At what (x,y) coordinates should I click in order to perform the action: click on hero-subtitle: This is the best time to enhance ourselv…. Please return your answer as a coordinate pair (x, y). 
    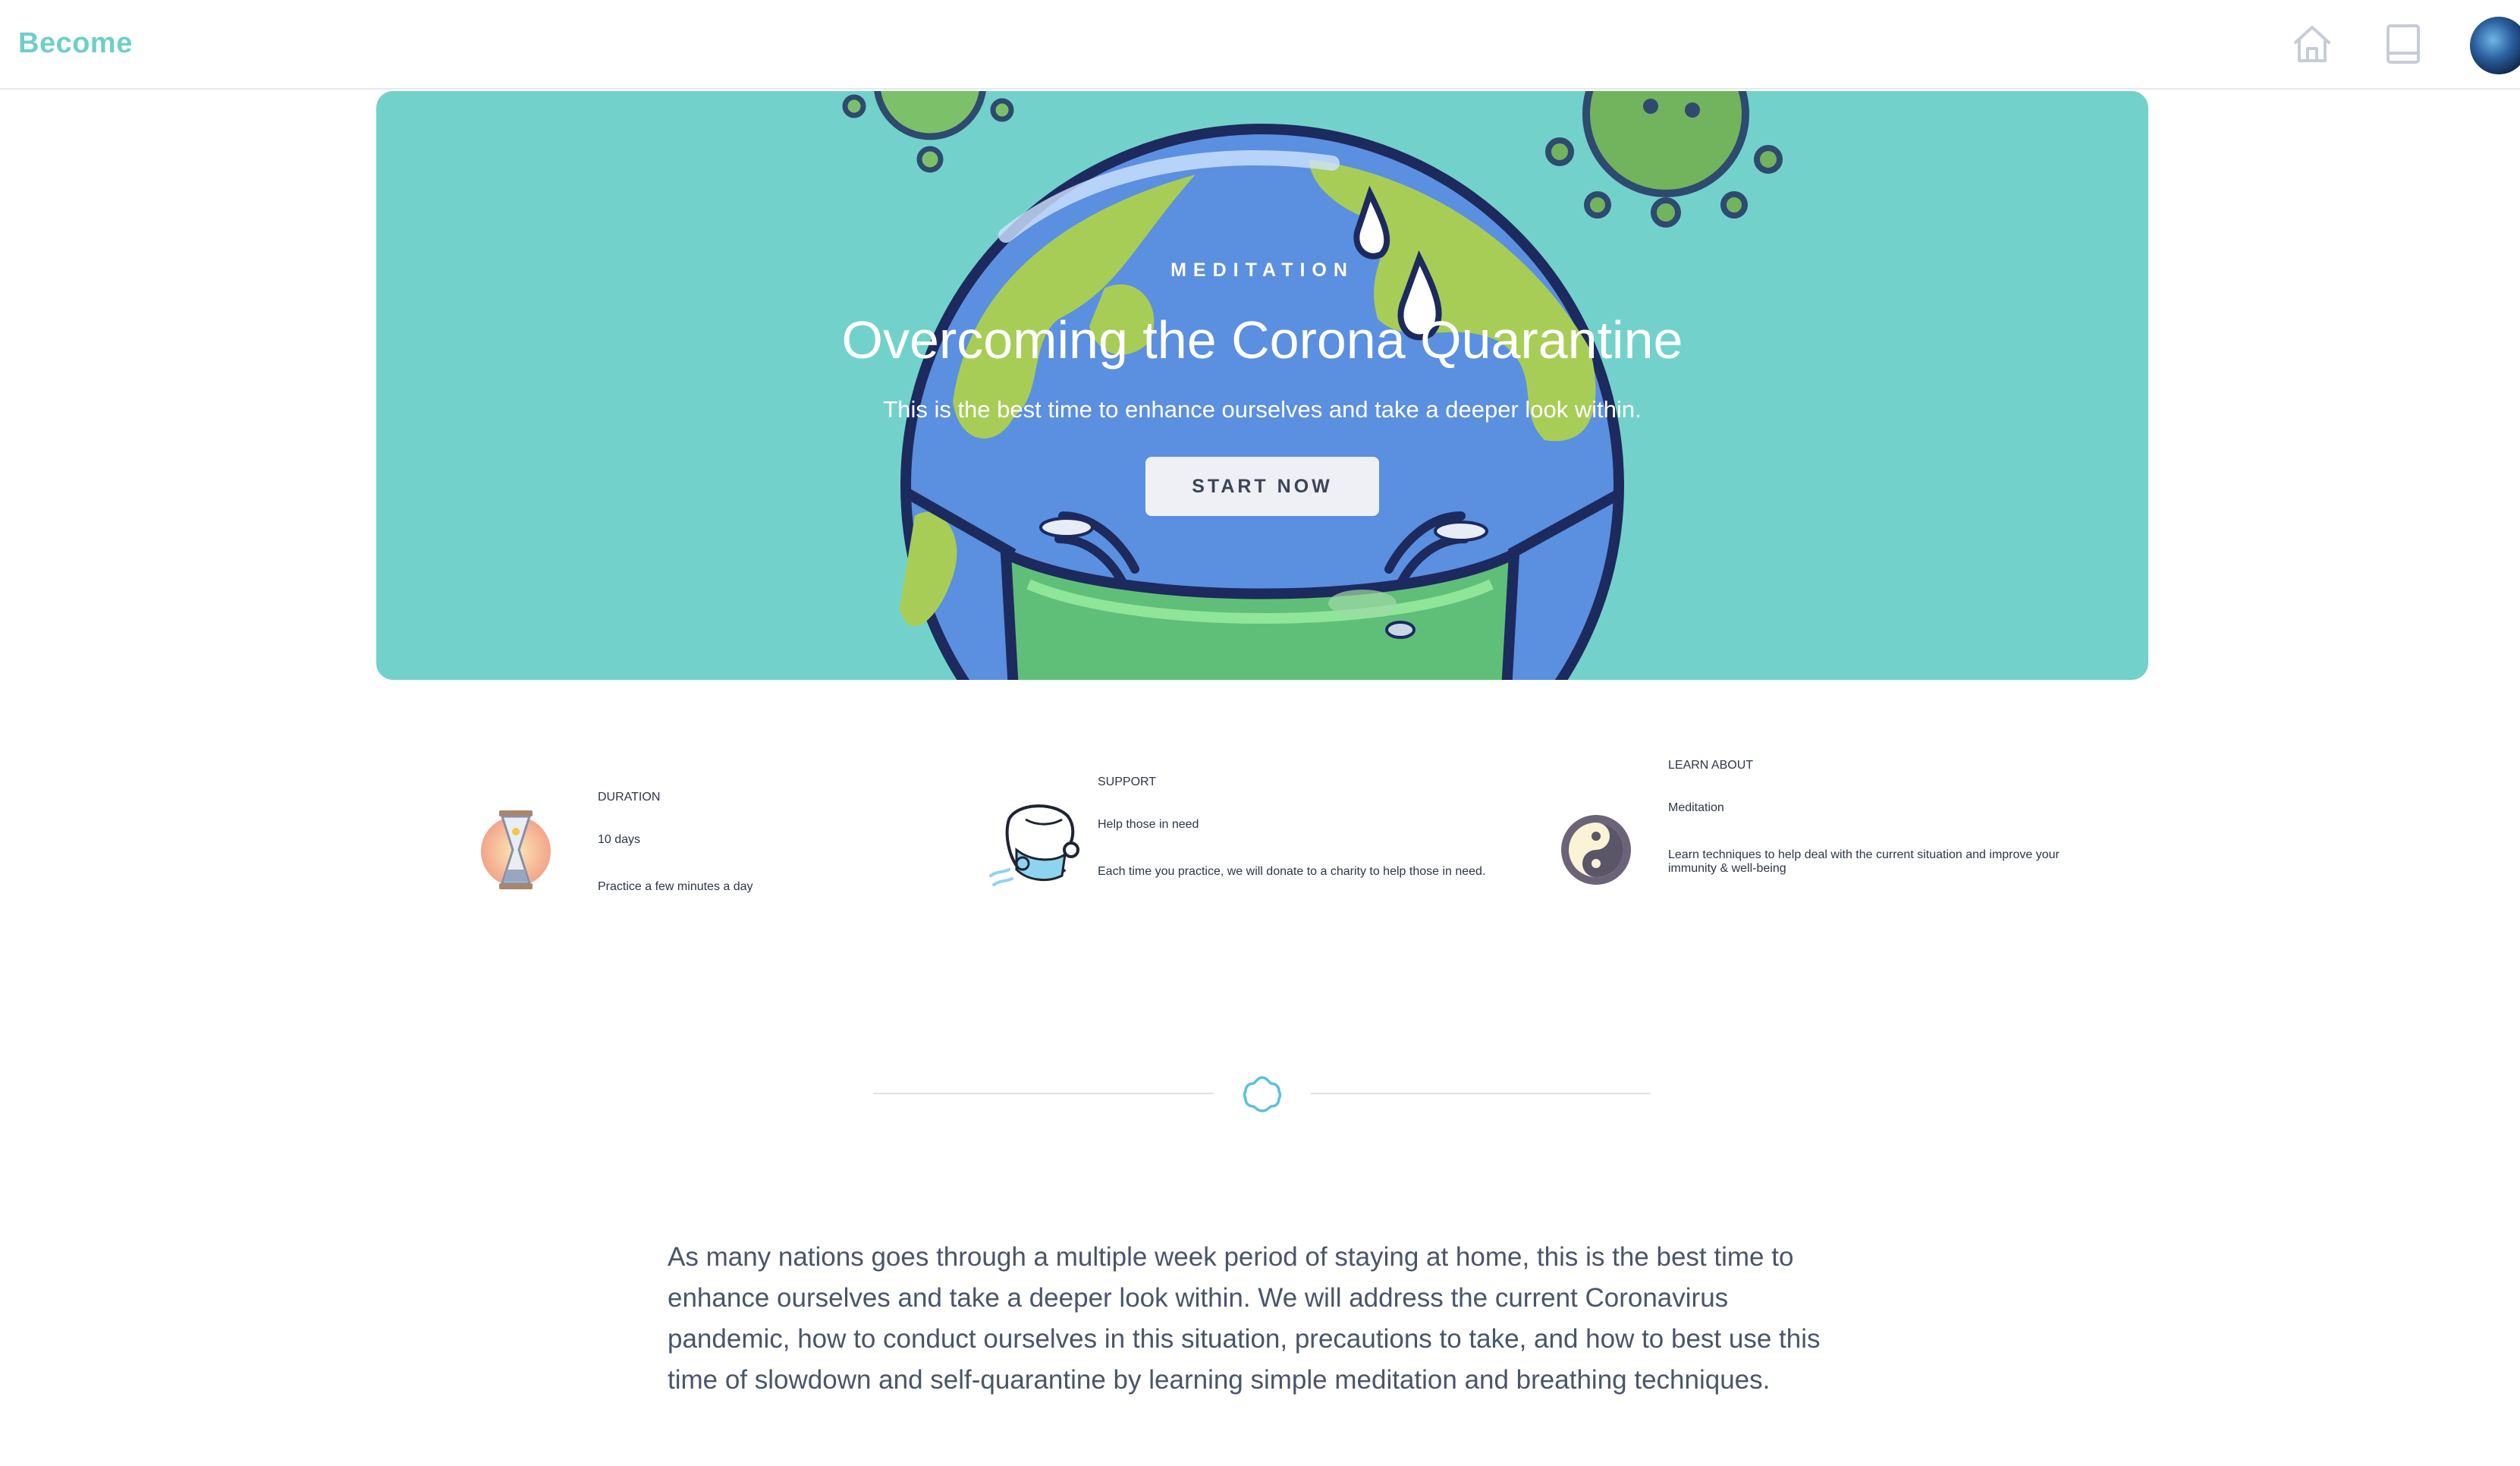
    Looking at the image, I should click on (1262, 410).